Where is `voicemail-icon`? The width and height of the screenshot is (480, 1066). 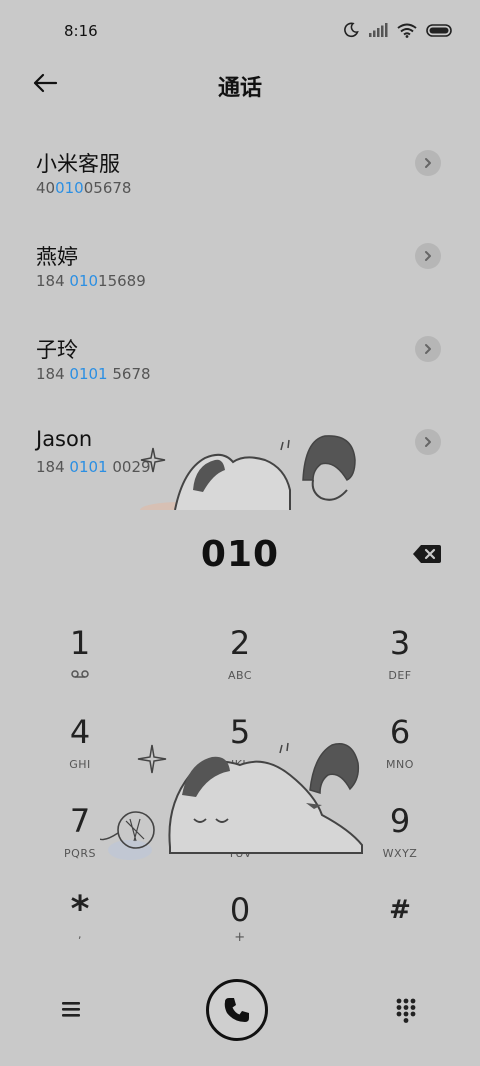 voicemail-icon is located at coordinates (80, 676).